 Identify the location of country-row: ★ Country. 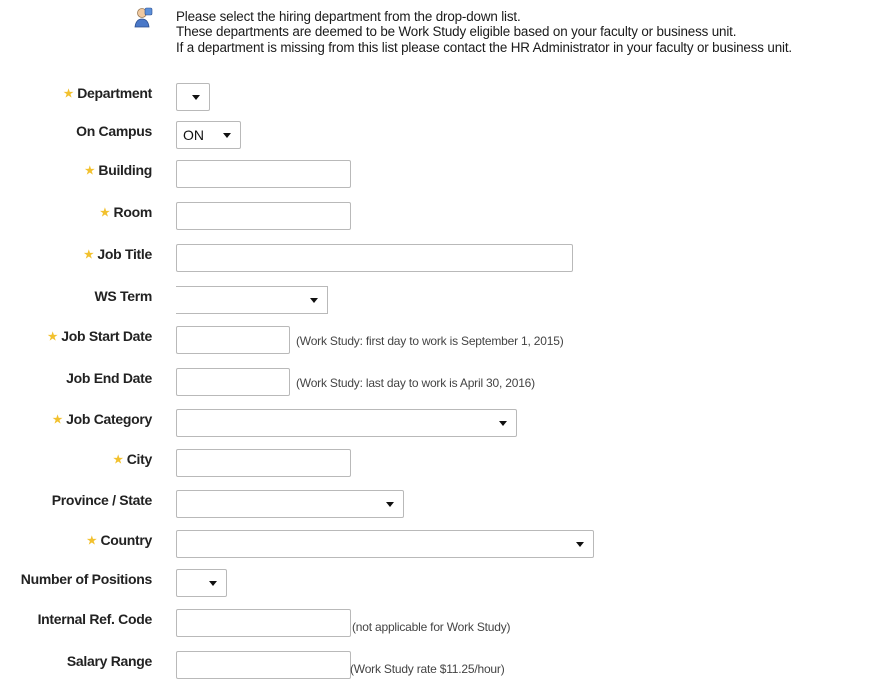
(448, 545).